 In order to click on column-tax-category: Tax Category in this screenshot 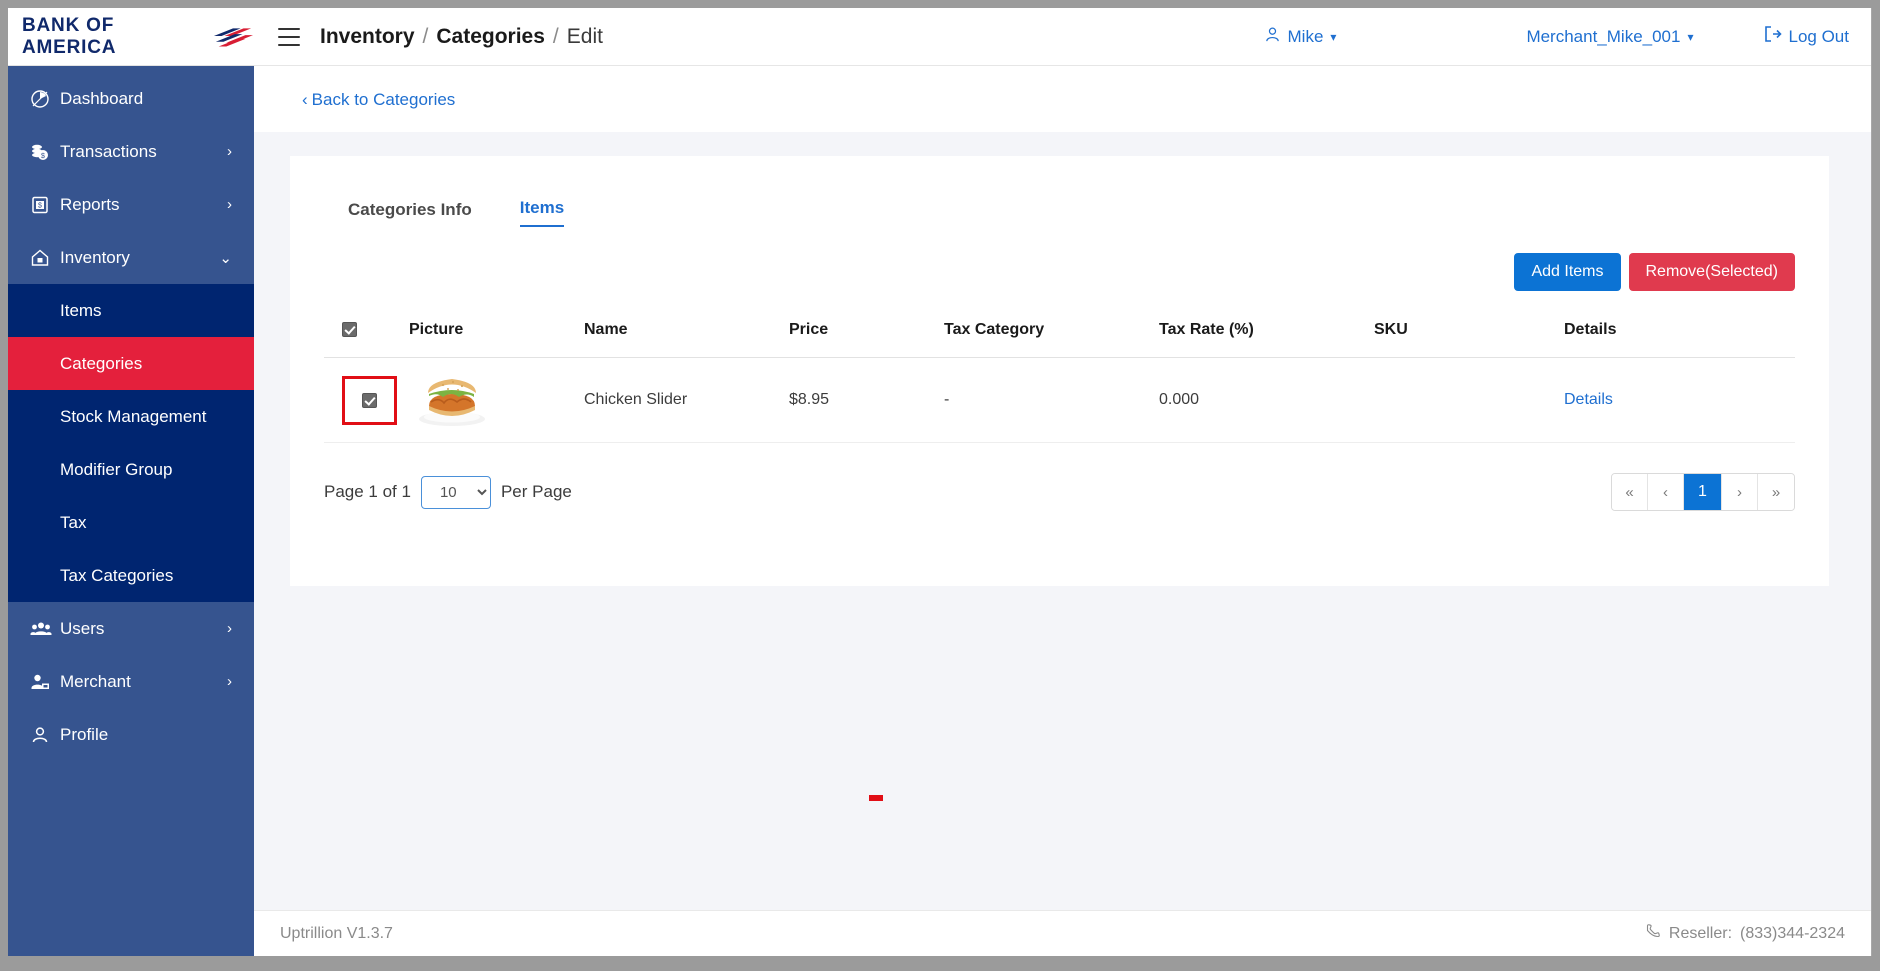, I will do `click(1045, 335)`.